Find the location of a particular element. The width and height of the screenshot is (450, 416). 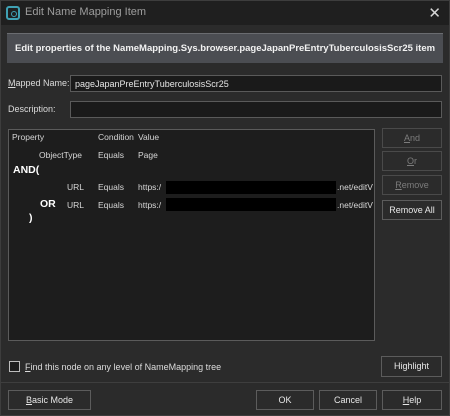

mapped-name-input is located at coordinates (256, 83).